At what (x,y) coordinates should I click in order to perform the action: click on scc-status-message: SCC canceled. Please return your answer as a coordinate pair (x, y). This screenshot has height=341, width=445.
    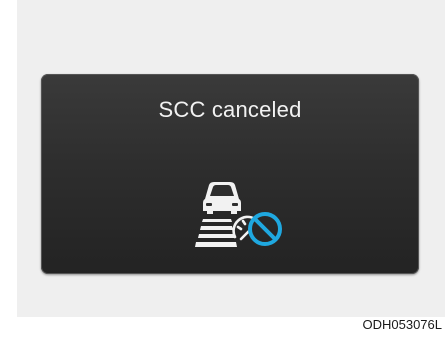
    Looking at the image, I should click on (230, 109).